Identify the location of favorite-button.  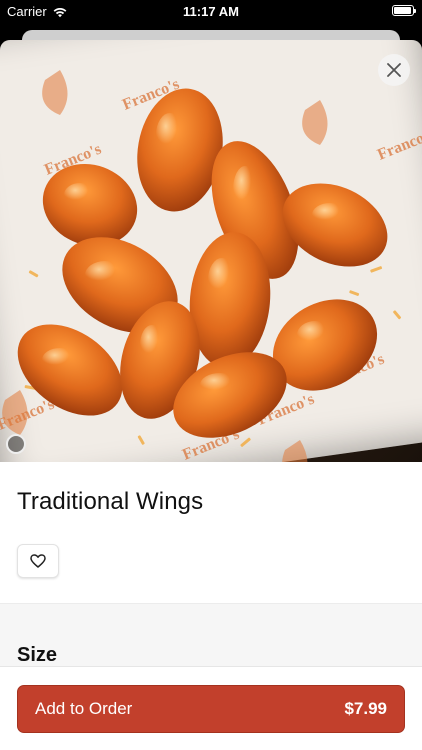
(38, 561).